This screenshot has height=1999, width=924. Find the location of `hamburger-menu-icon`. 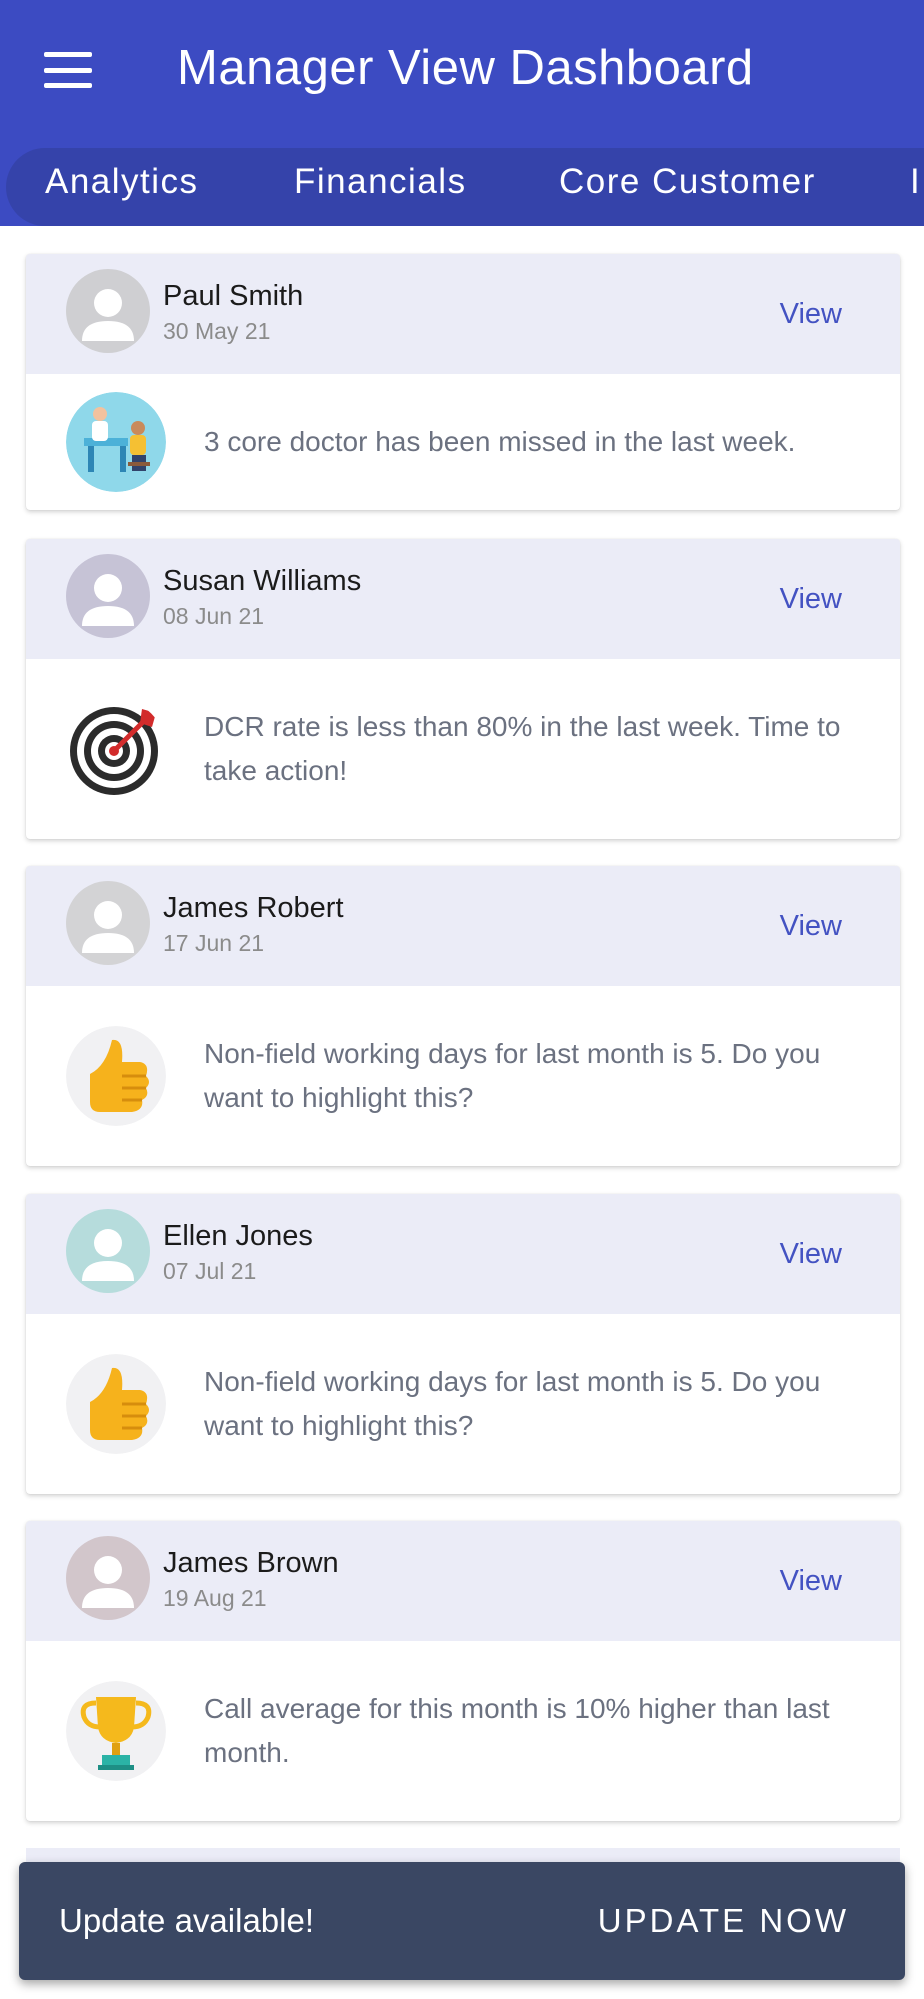

hamburger-menu-icon is located at coordinates (68, 70).